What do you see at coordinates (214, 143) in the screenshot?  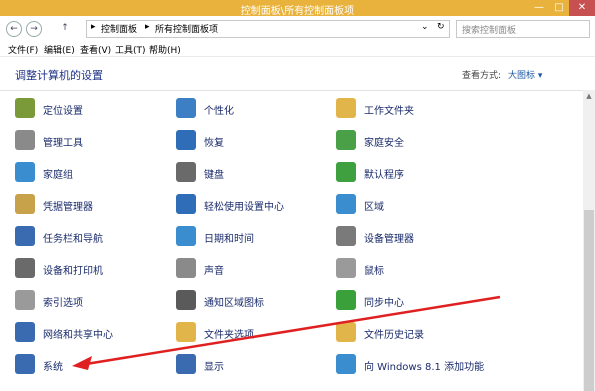 I see `control-panel-item-label: 恢复` at bounding box center [214, 143].